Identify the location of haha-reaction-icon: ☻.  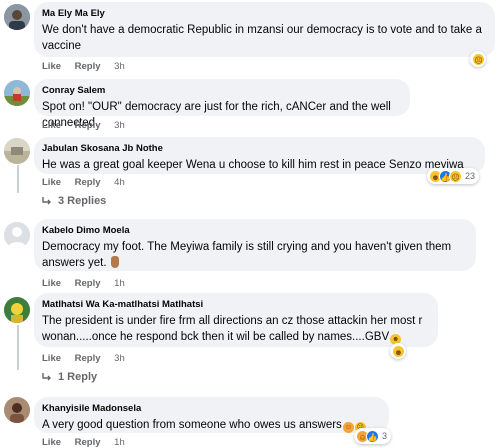
(398, 351).